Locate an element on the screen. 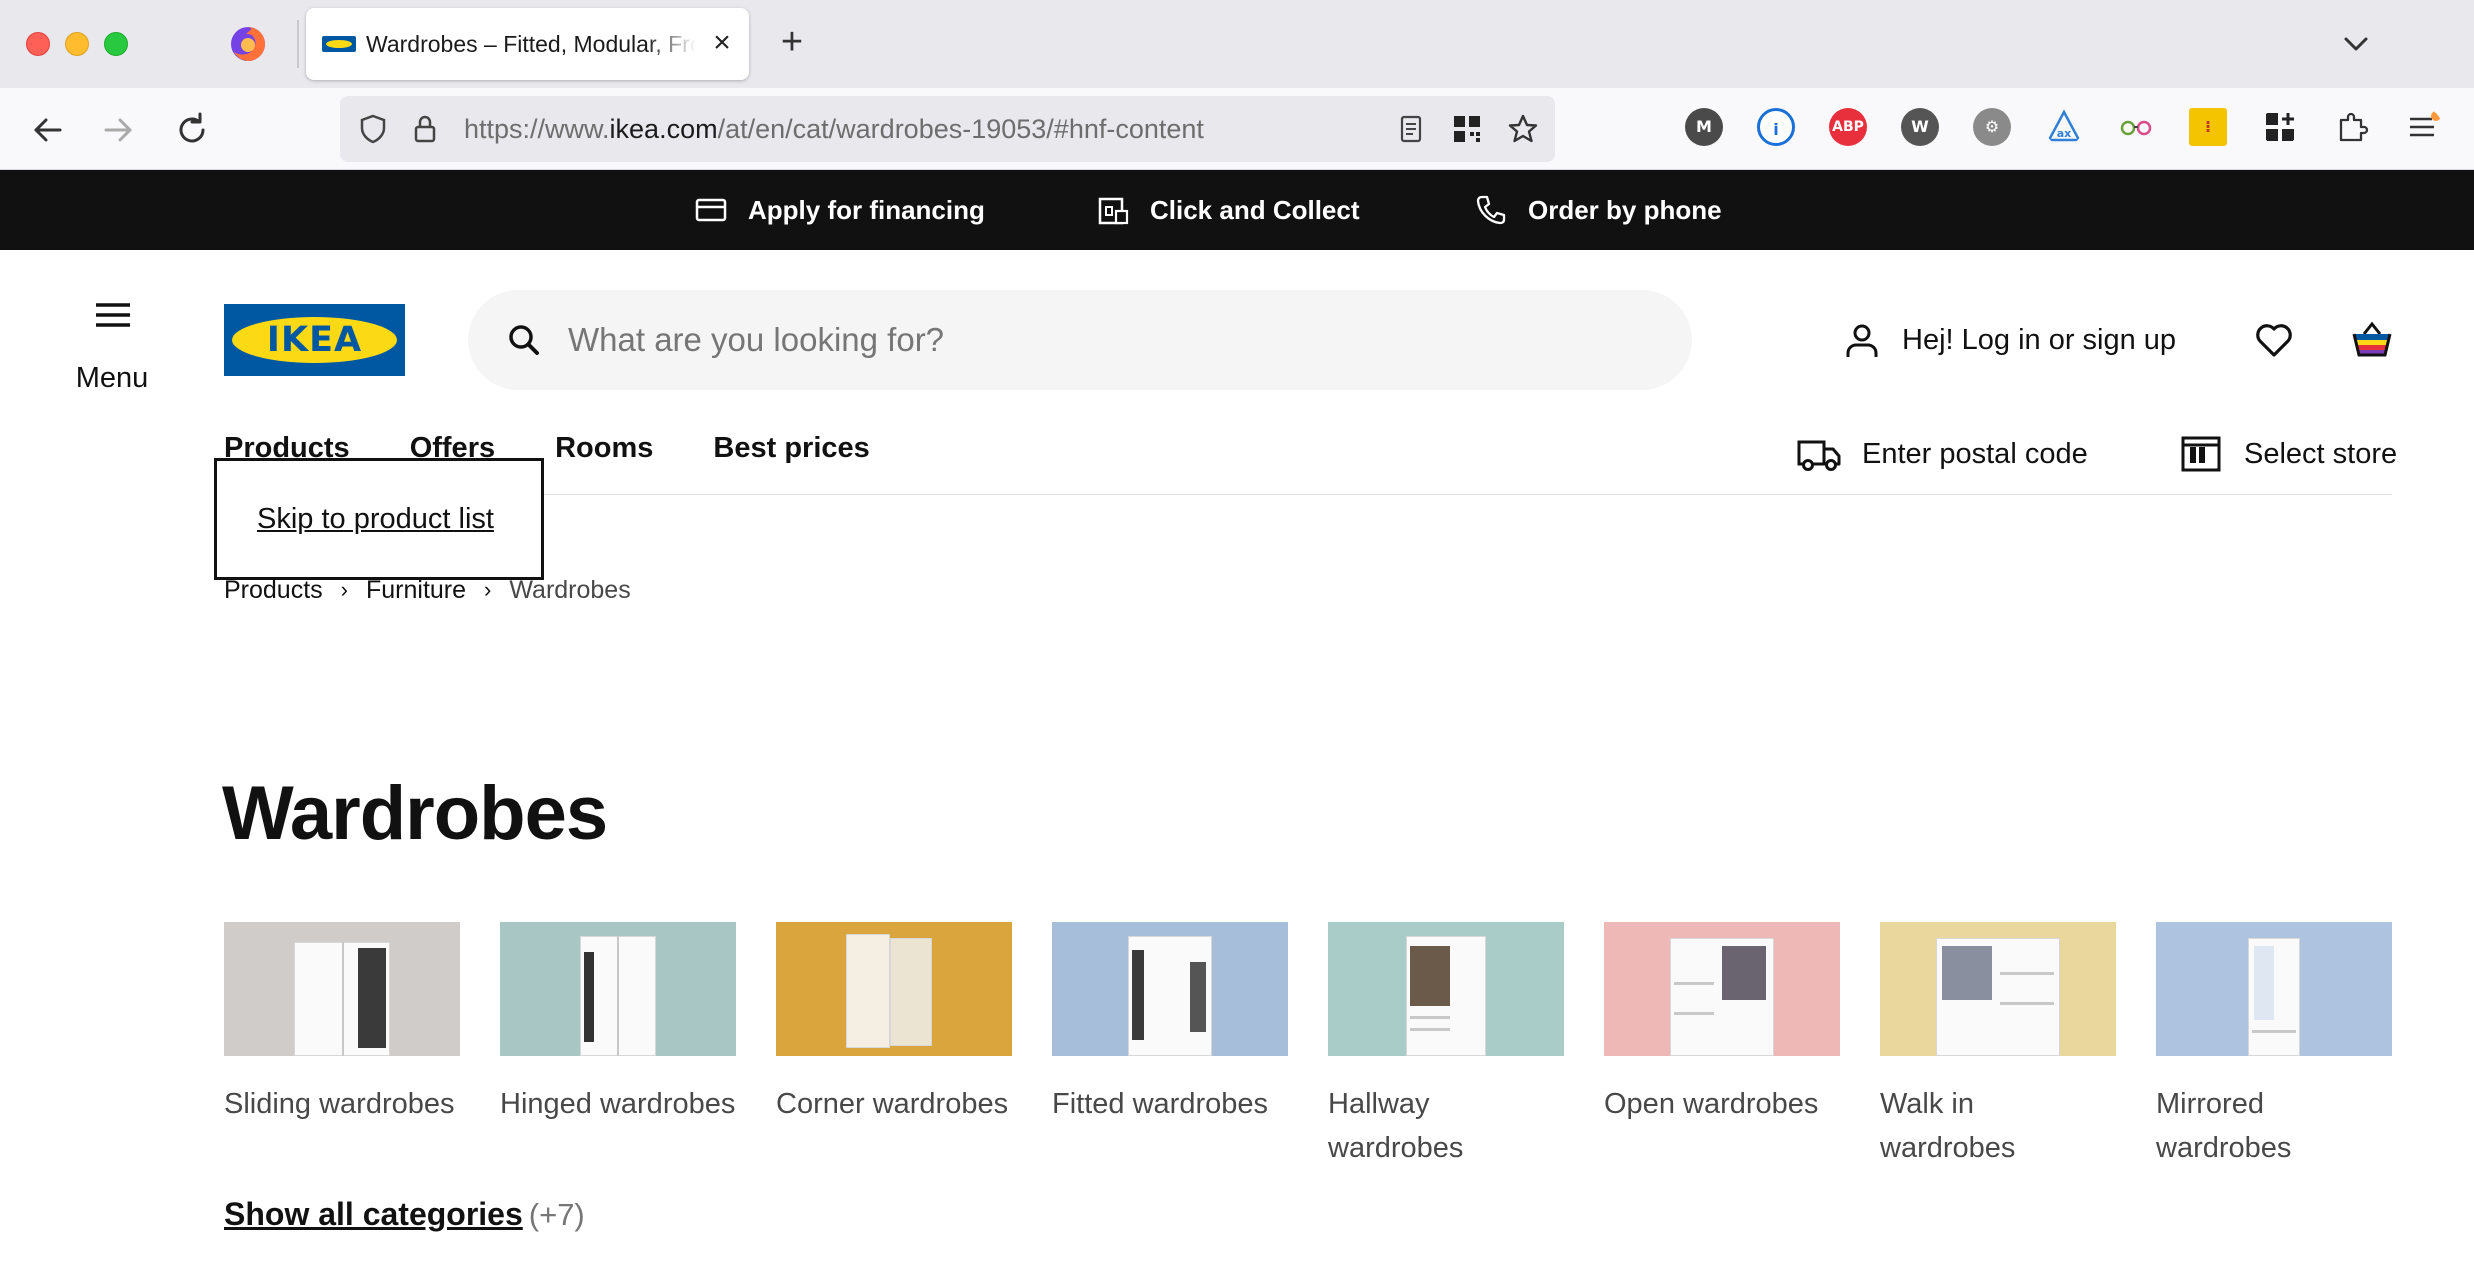 The height and width of the screenshot is (1274, 2474). nav-rooms: Rooms is located at coordinates (604, 454).